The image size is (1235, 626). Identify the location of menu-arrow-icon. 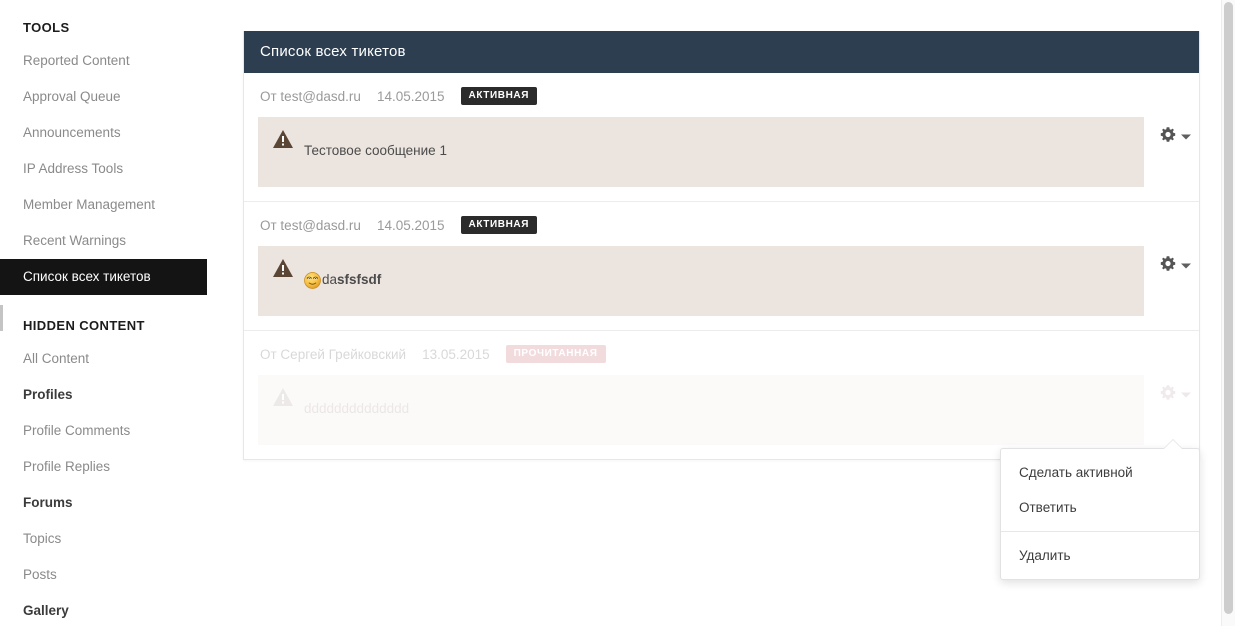
(1173, 445).